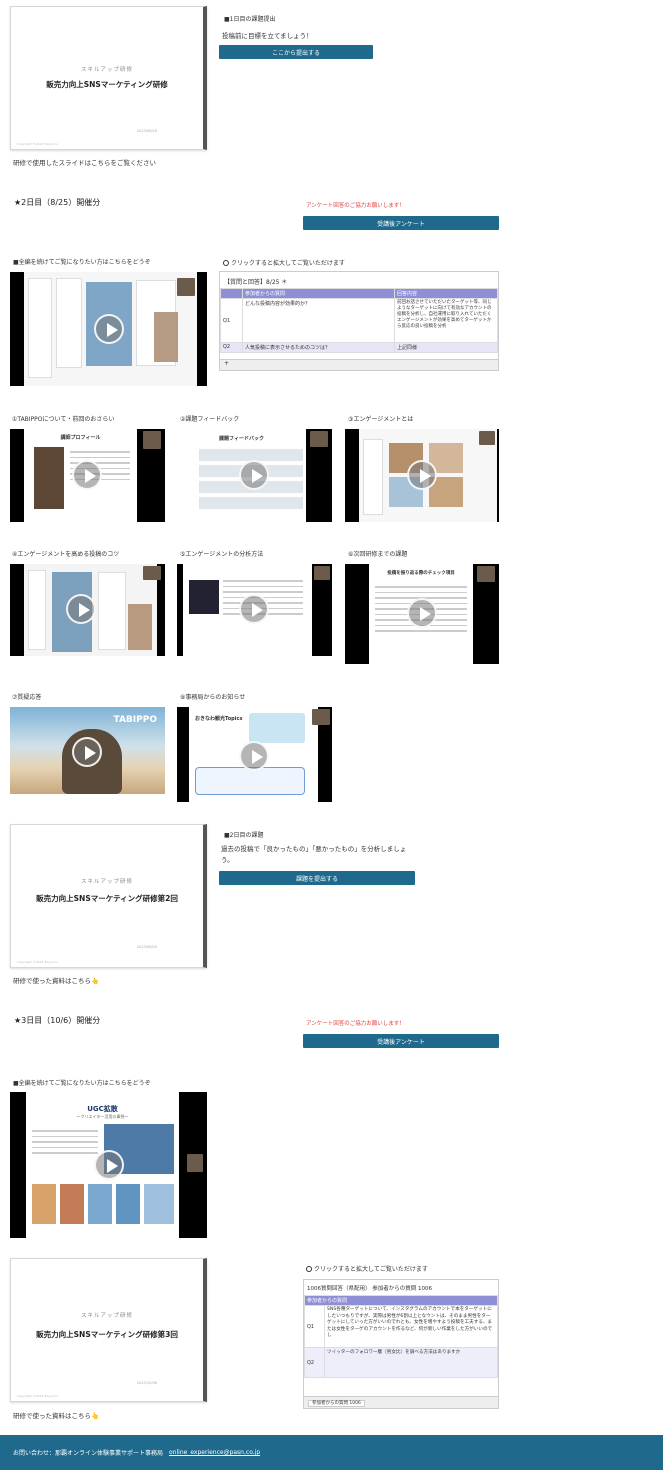 This screenshot has height=1470, width=663. I want to click on video-caption-1: ①TABIPPOについて・前回のおさらい, so click(63, 419).